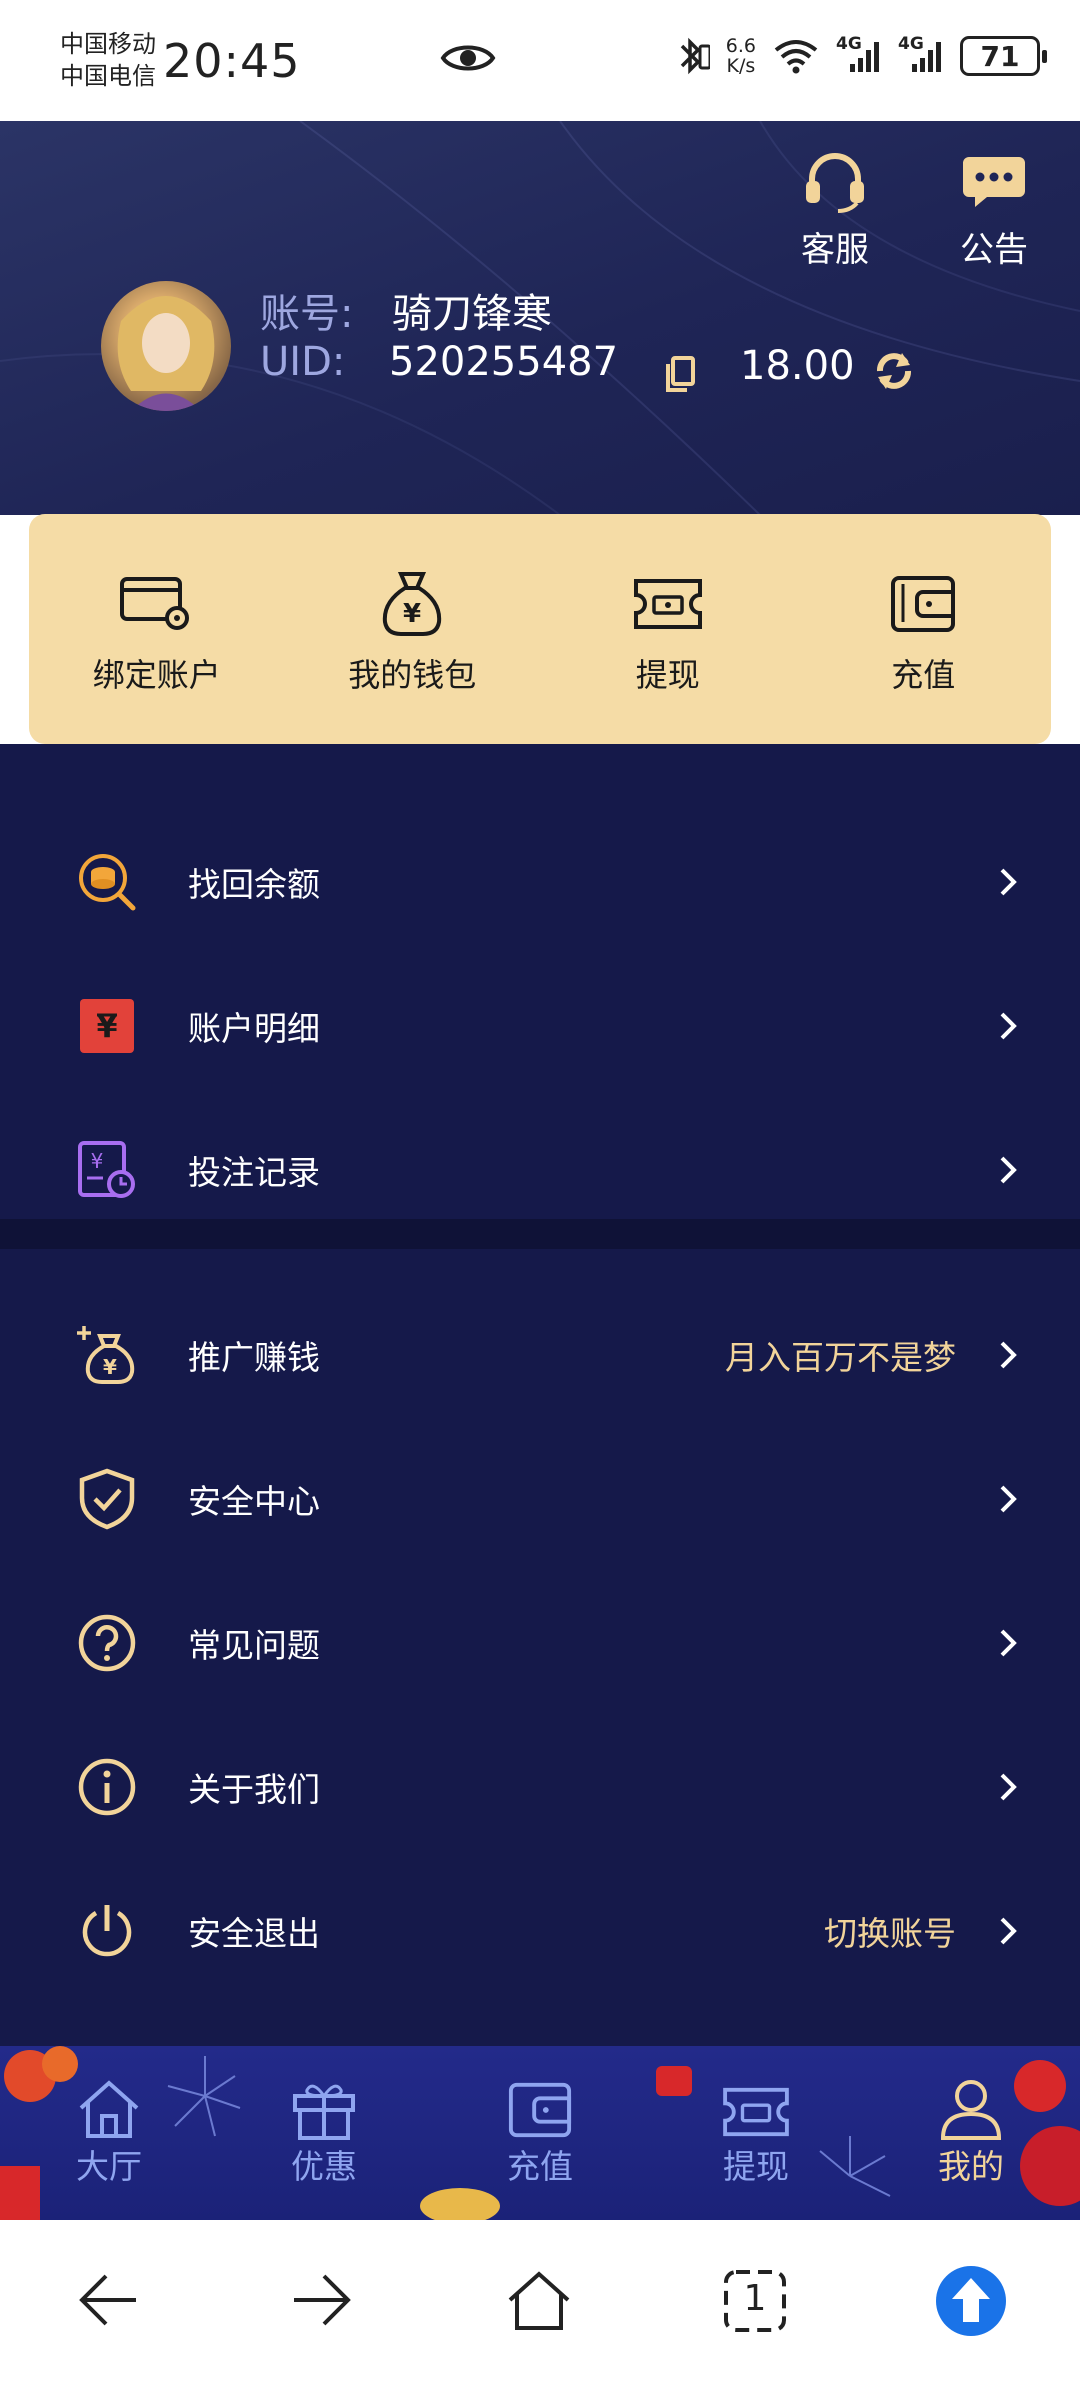  I want to click on customer-service-button: 客服, so click(835, 211).